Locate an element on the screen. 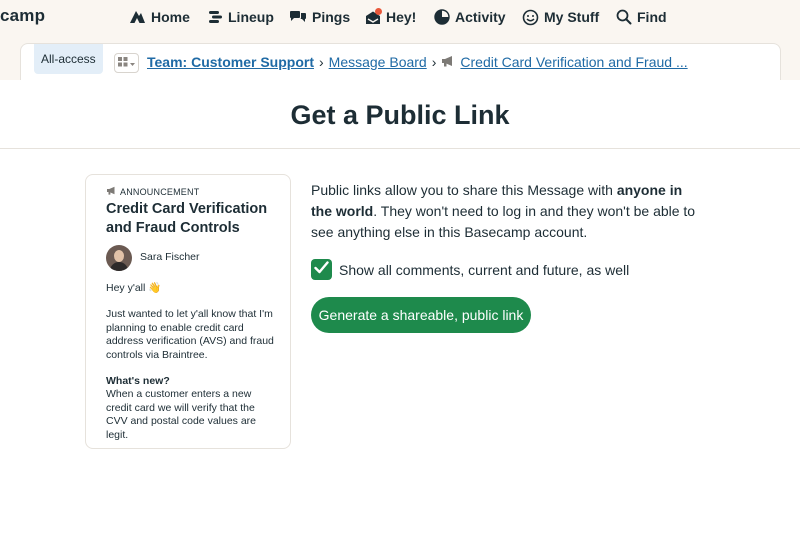  all-access-badge: All-access is located at coordinates (68, 59).